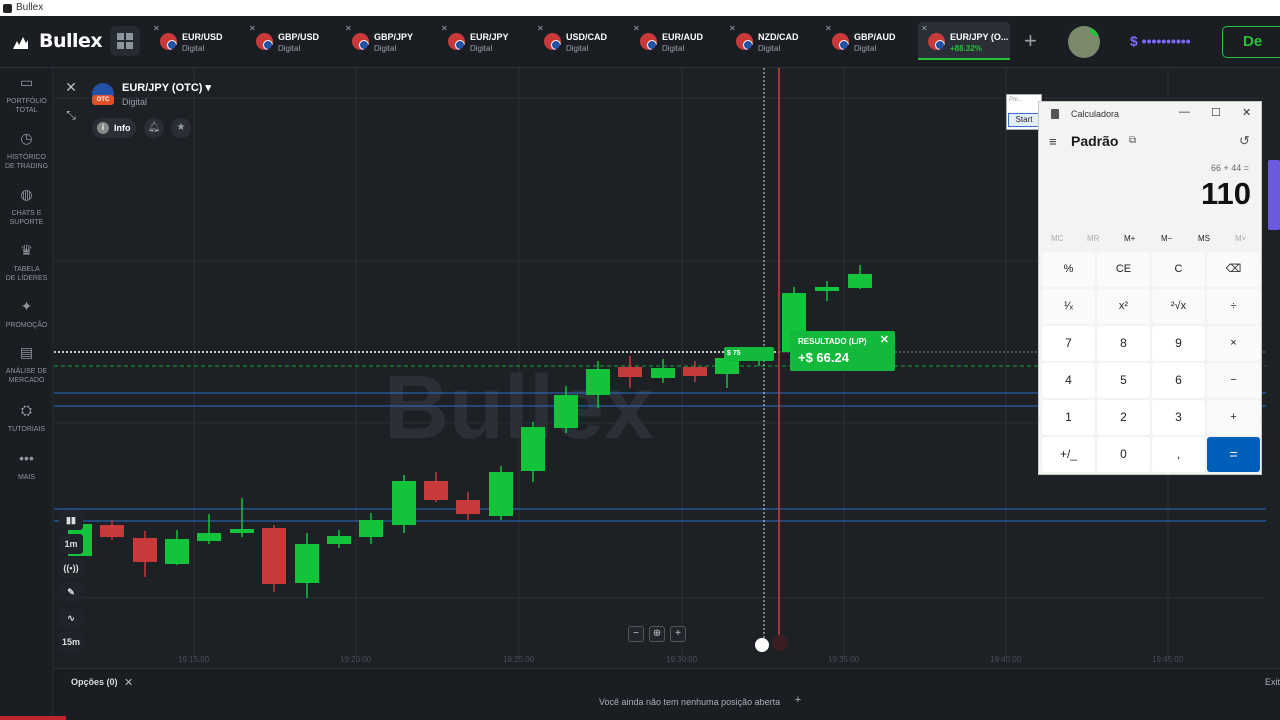 This screenshot has height=720, width=1280. What do you see at coordinates (1178, 380) in the screenshot?
I see `calc-key: 6` at bounding box center [1178, 380].